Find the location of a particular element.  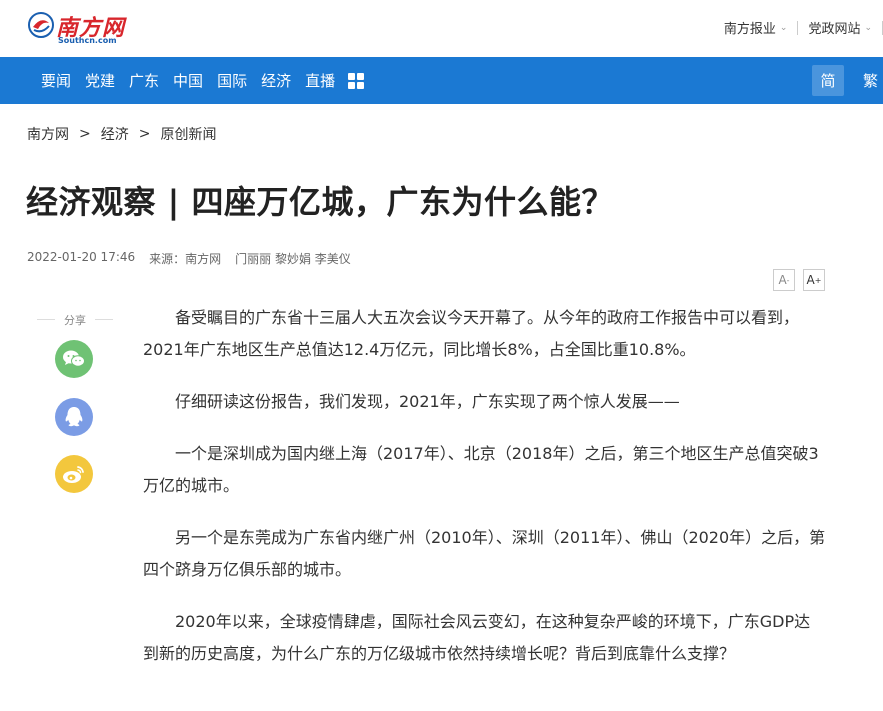

top-links: 南方报业 ⌄ 党政网站 ⌄ is located at coordinates (798, 27).